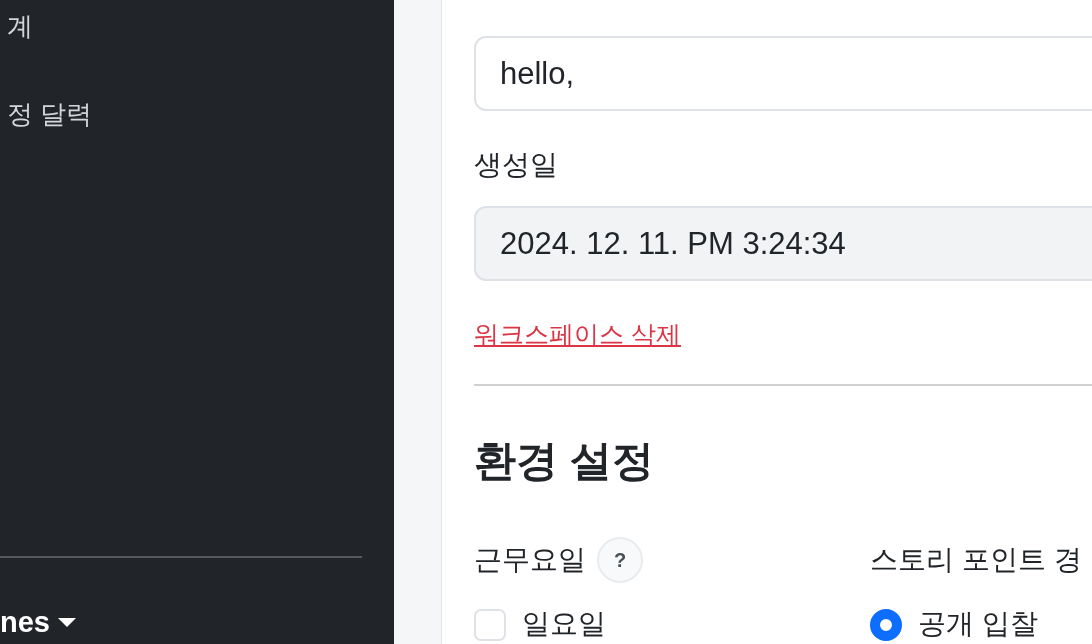 This screenshot has width=1092, height=644. I want to click on caret-icon, so click(67, 622).